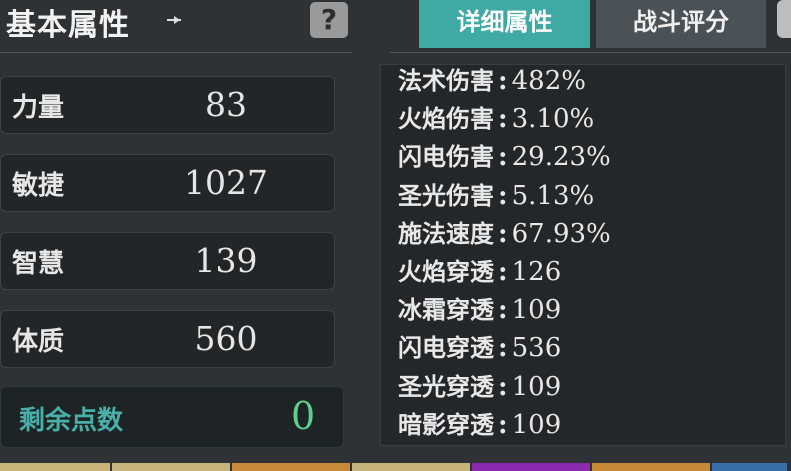  What do you see at coordinates (446, 271) in the screenshot?
I see `detail-label: 火焰穿透` at bounding box center [446, 271].